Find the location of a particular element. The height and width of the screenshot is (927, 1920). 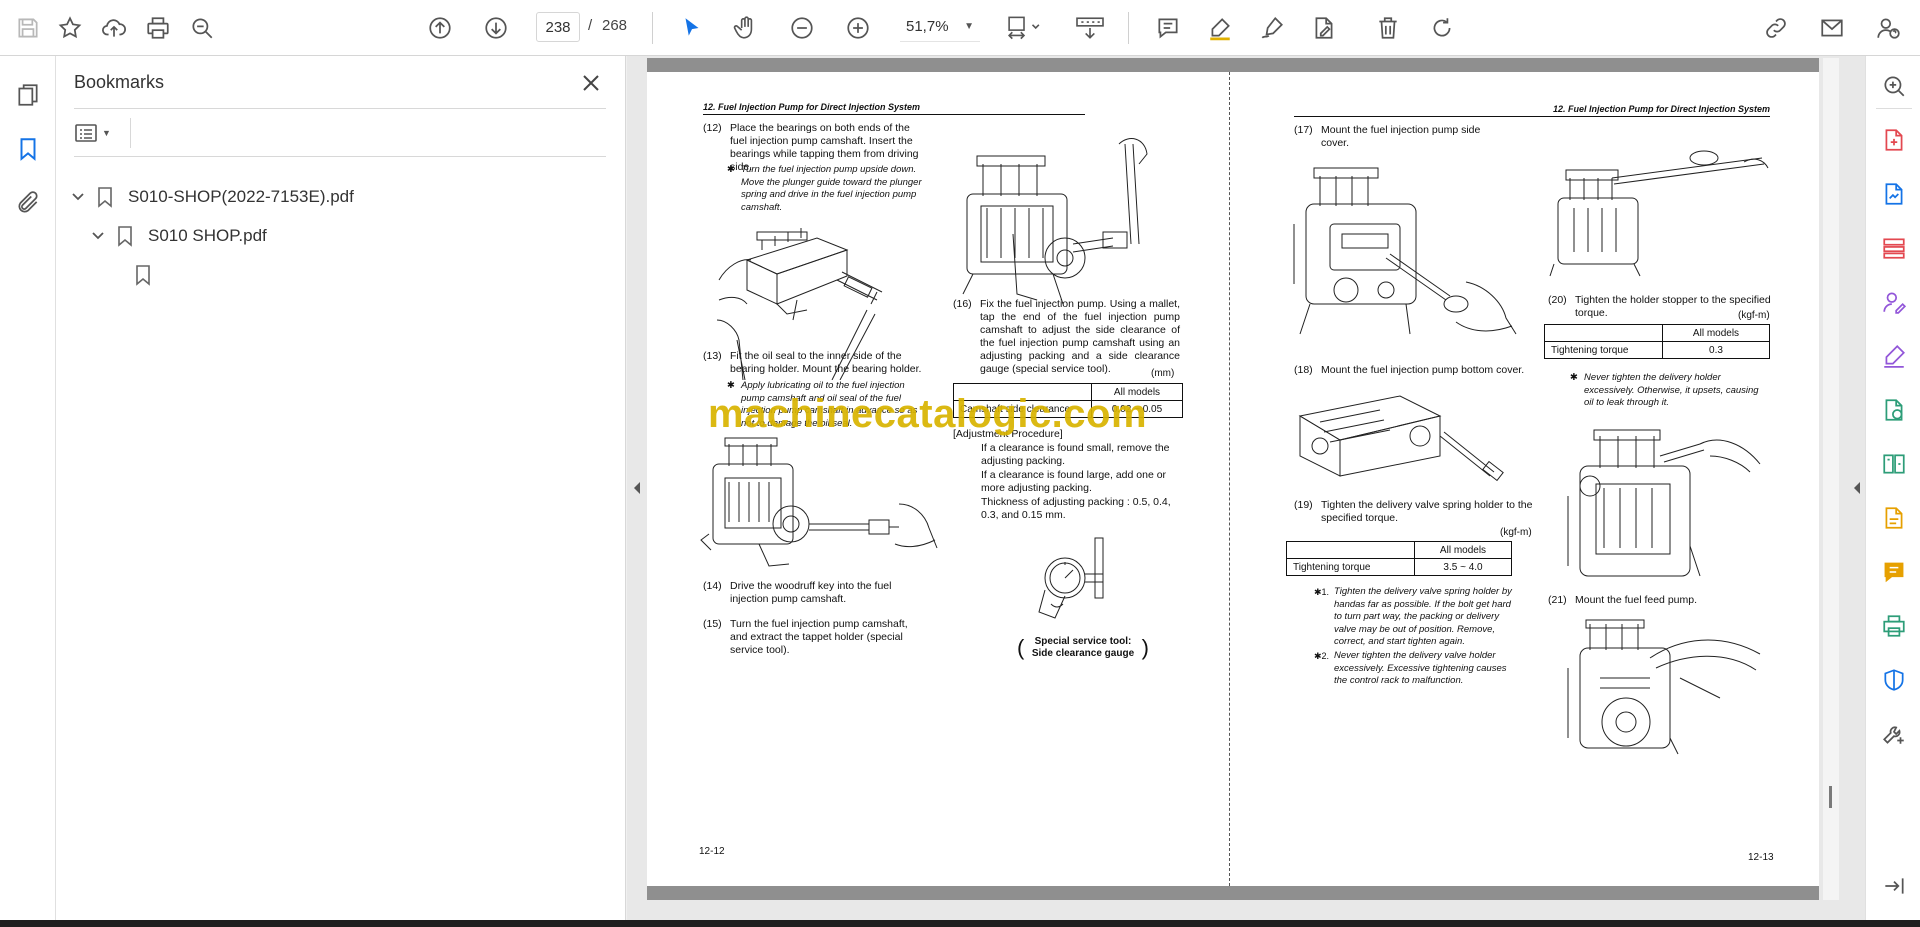

table-row: Tightening torque 0.3 is located at coordinates (1657, 350).